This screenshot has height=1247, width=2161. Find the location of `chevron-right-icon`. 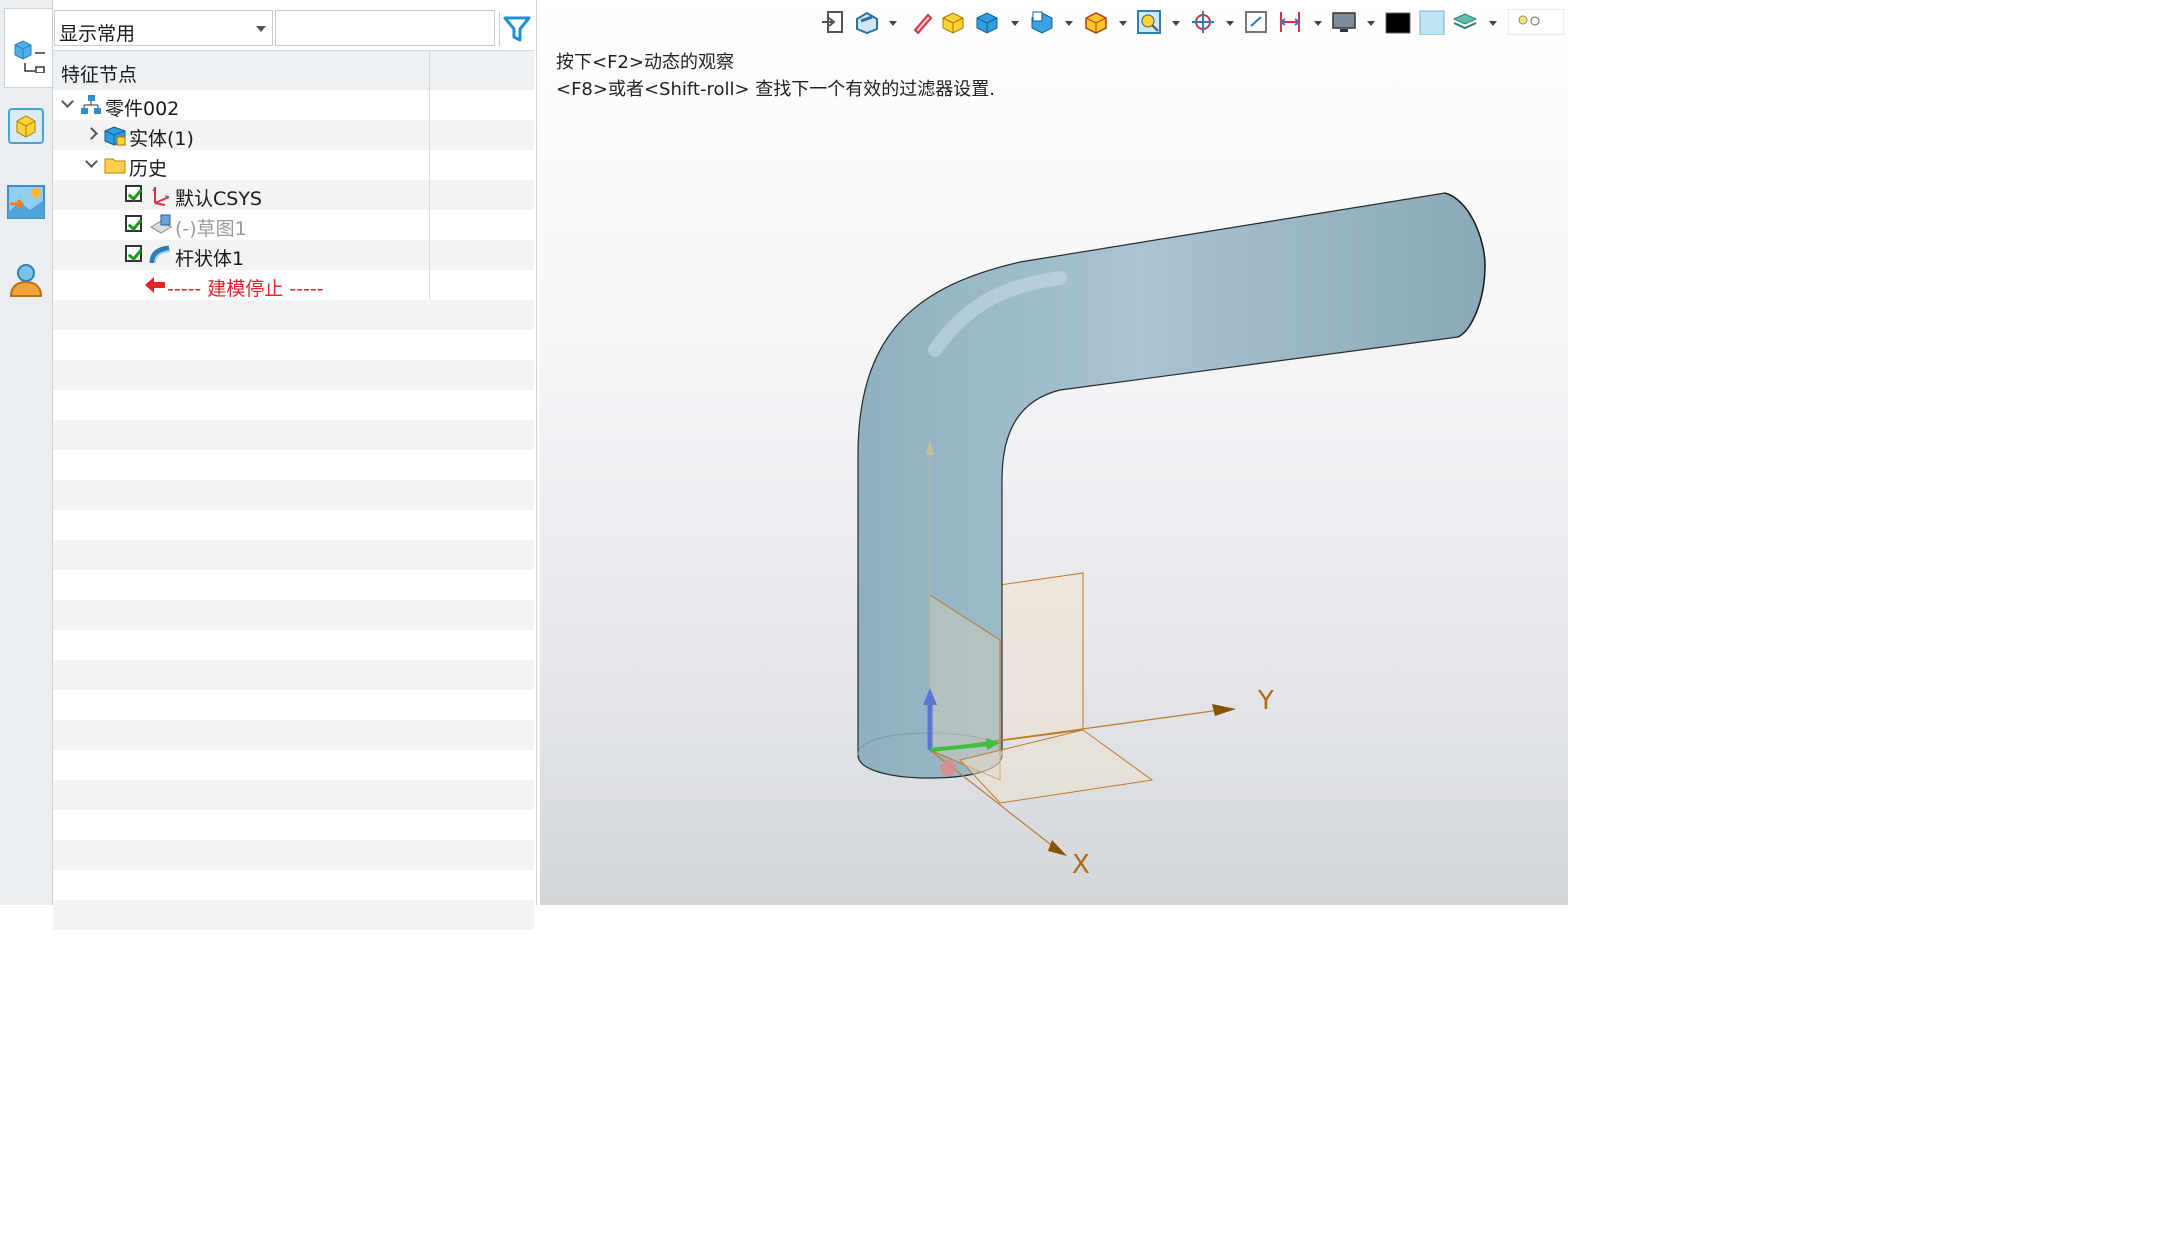

chevron-right-icon is located at coordinates (91, 133).